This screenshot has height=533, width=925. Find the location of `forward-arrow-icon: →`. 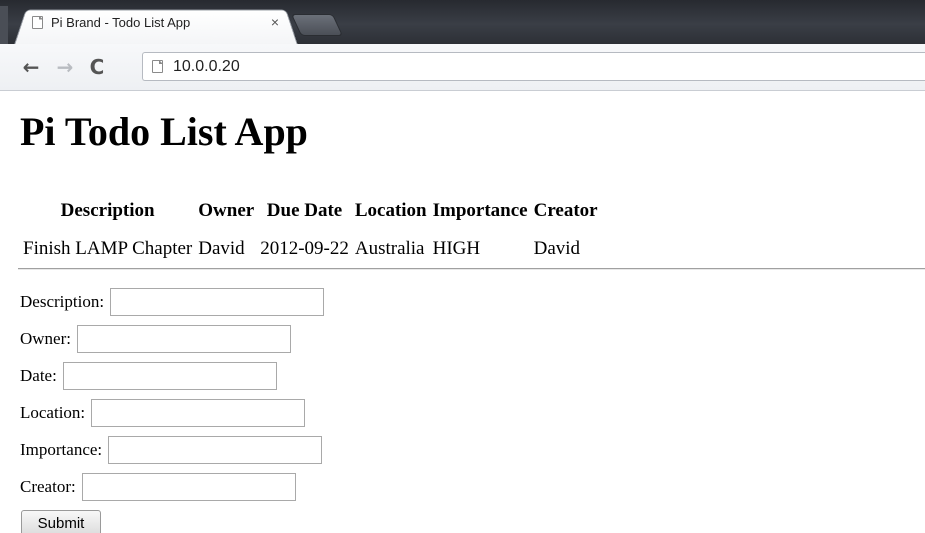

forward-arrow-icon: → is located at coordinates (65, 67).